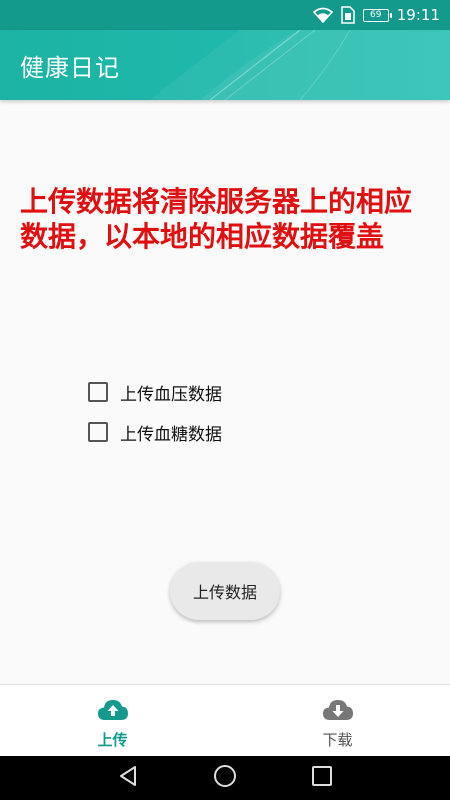 Image resolution: width=450 pixels, height=800 pixels. Describe the element at coordinates (128, 778) in the screenshot. I see `back-icon` at that location.